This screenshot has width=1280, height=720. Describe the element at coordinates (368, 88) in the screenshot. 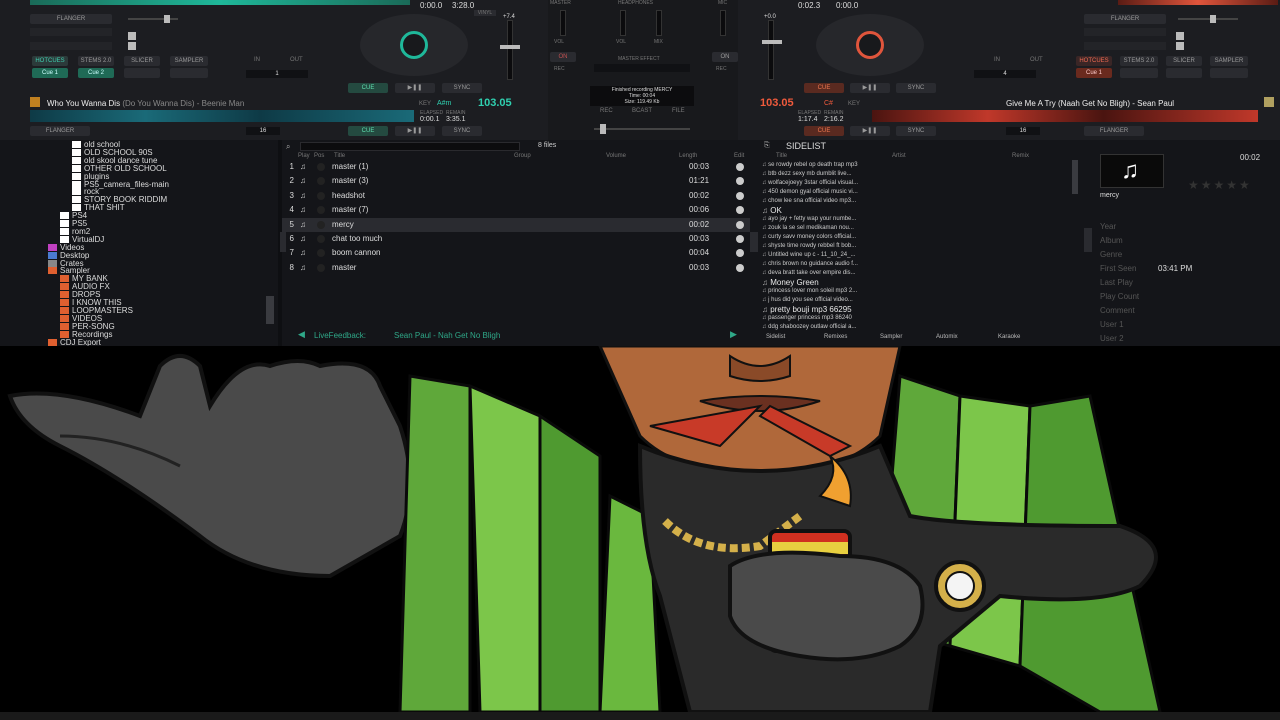

I see `deck-left-cue-button: CUE` at that location.